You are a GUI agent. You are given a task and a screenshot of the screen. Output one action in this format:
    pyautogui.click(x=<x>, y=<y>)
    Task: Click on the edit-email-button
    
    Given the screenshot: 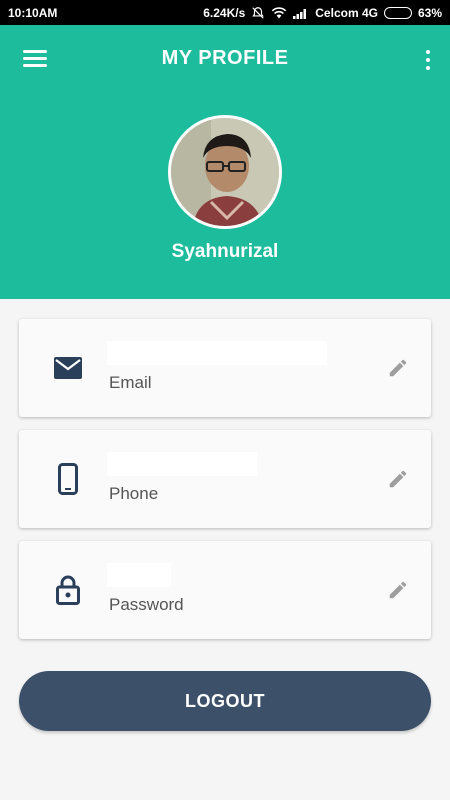 What is the action you would take?
    pyautogui.click(x=399, y=369)
    